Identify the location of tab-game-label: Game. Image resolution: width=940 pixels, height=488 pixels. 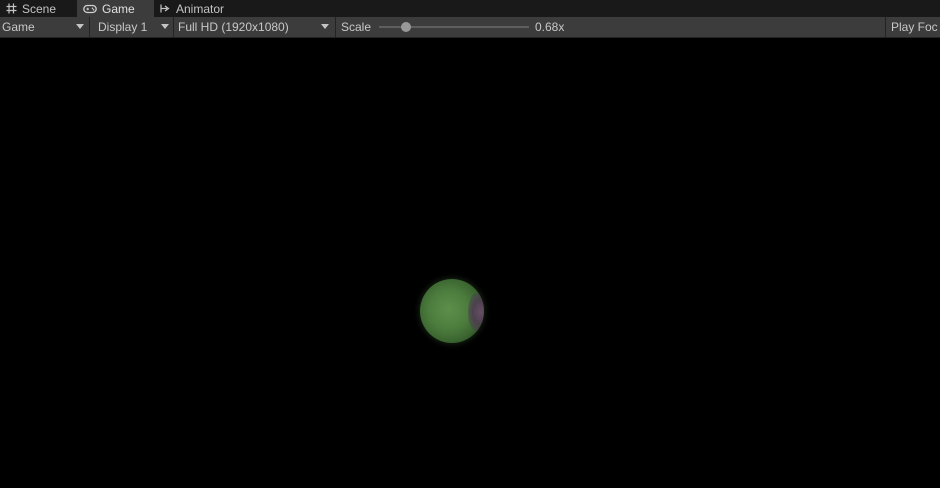
(118, 8).